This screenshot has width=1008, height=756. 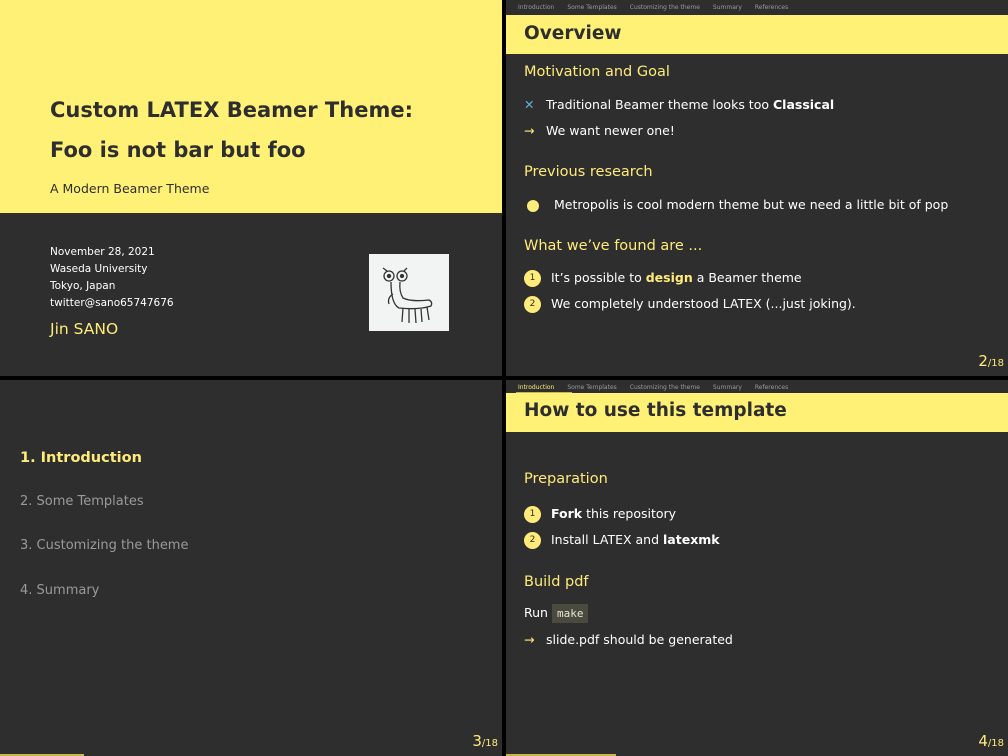 I want to click on item-text: Traditional Beamer theme looks too, so click(x=659, y=104).